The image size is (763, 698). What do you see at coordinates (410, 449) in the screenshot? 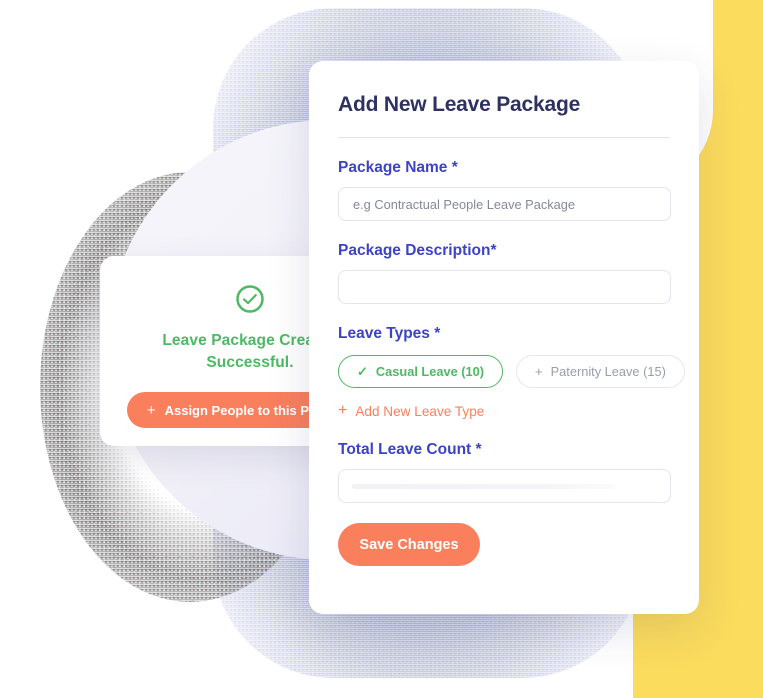
I see `total-leave-count-label: Total Leave Count *` at bounding box center [410, 449].